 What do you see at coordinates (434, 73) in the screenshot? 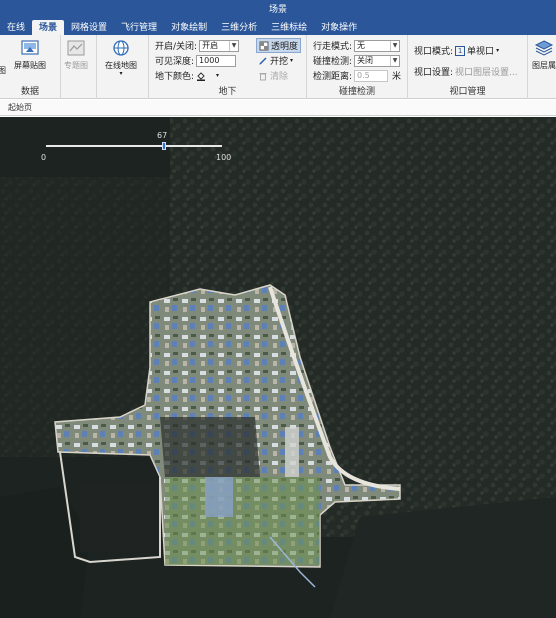
I see `viewport-settings-label: 视口设置:` at bounding box center [434, 73].